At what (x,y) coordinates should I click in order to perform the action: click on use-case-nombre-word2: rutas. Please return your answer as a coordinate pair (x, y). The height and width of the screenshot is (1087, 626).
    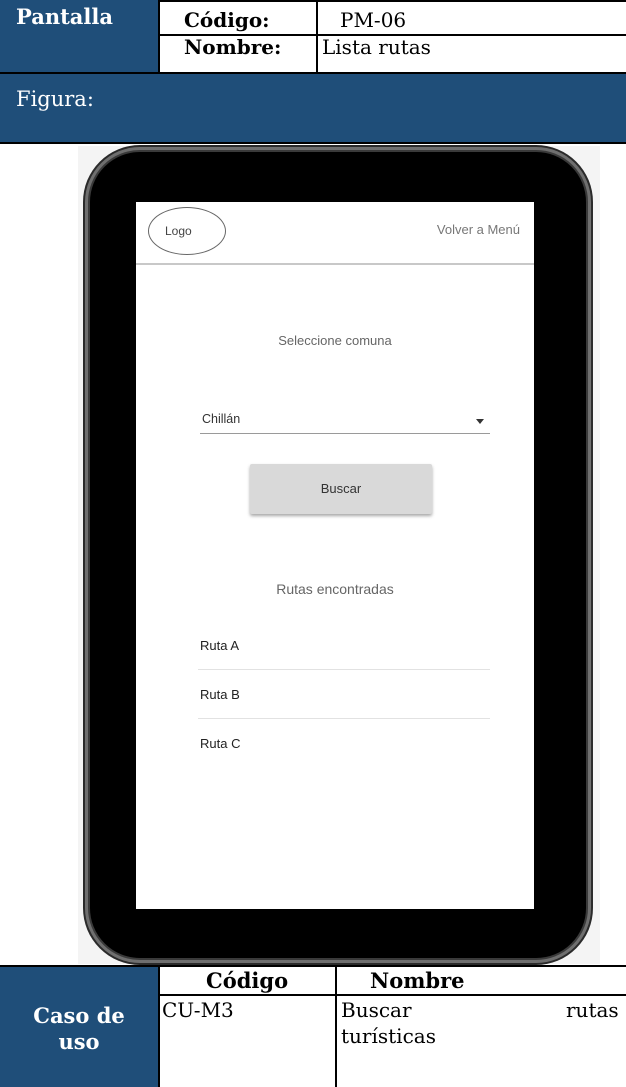
    Looking at the image, I should click on (592, 1010).